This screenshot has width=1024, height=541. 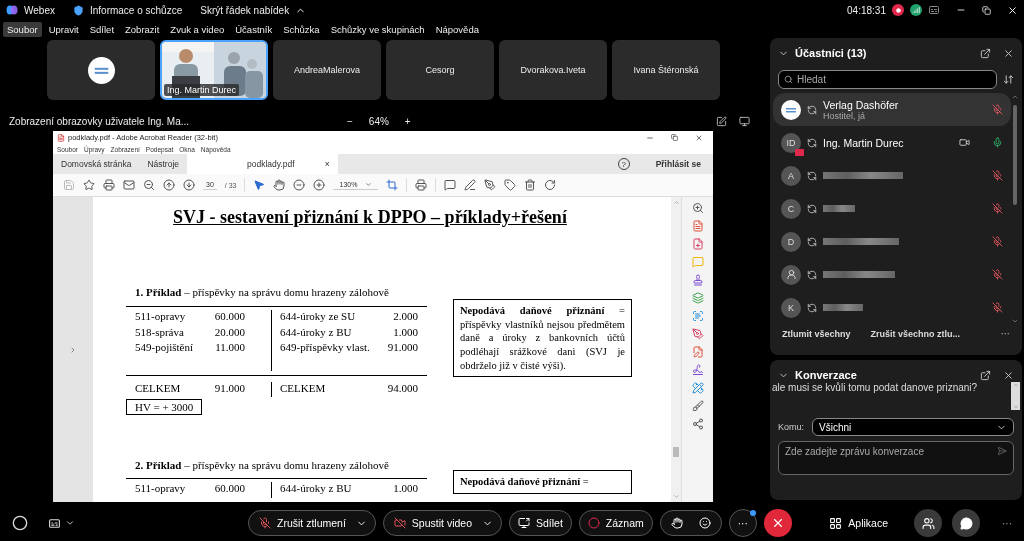 What do you see at coordinates (777, 523) in the screenshot?
I see `leave-button` at bounding box center [777, 523].